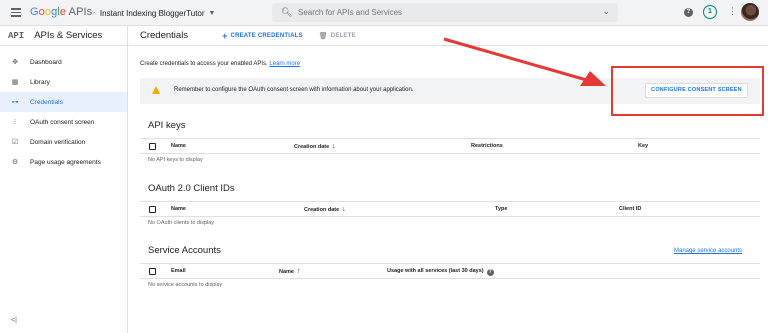  I want to click on sidebar-item-oauth-consent-screen: ⁝ OAuth consent screen, so click(63, 122).